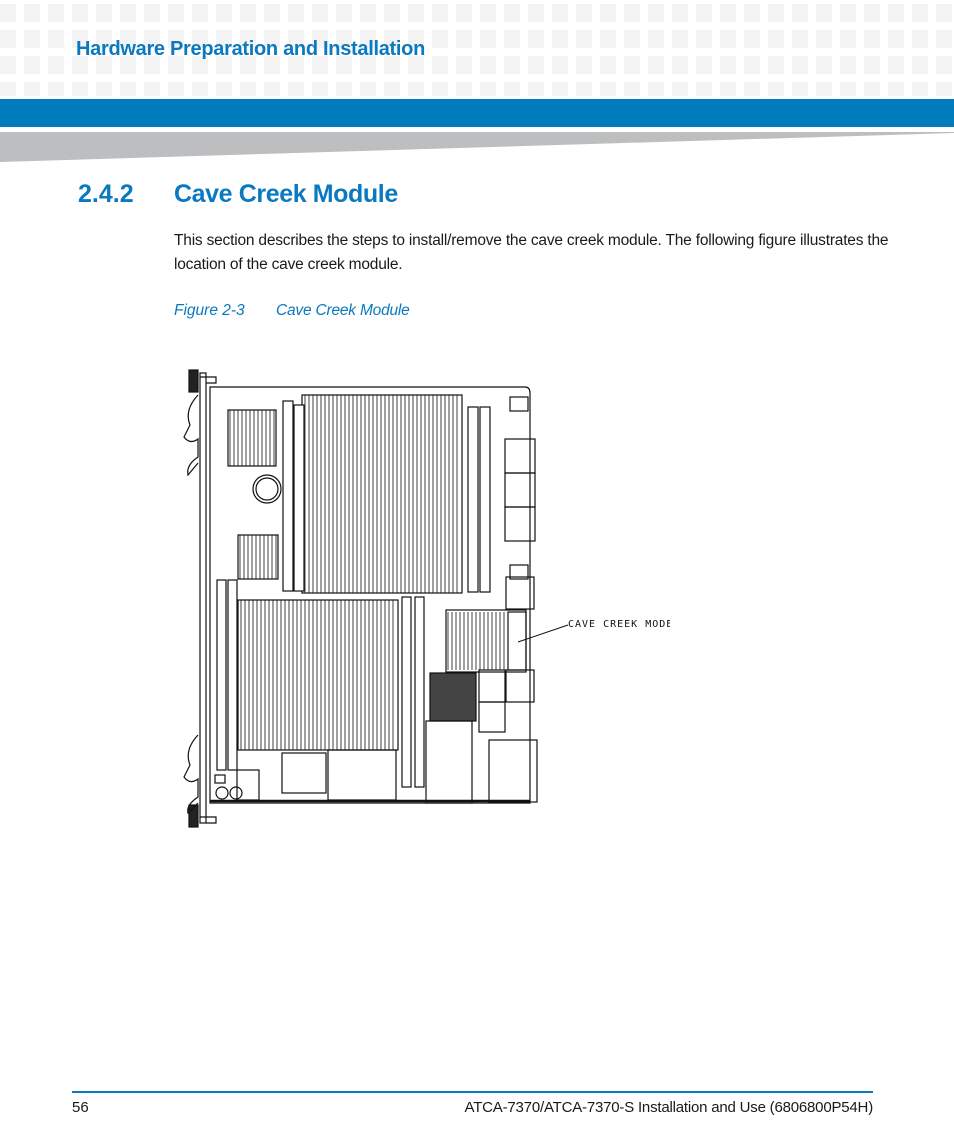 Image resolution: width=954 pixels, height=1145 pixels. I want to click on header-band, so click(477, 113).